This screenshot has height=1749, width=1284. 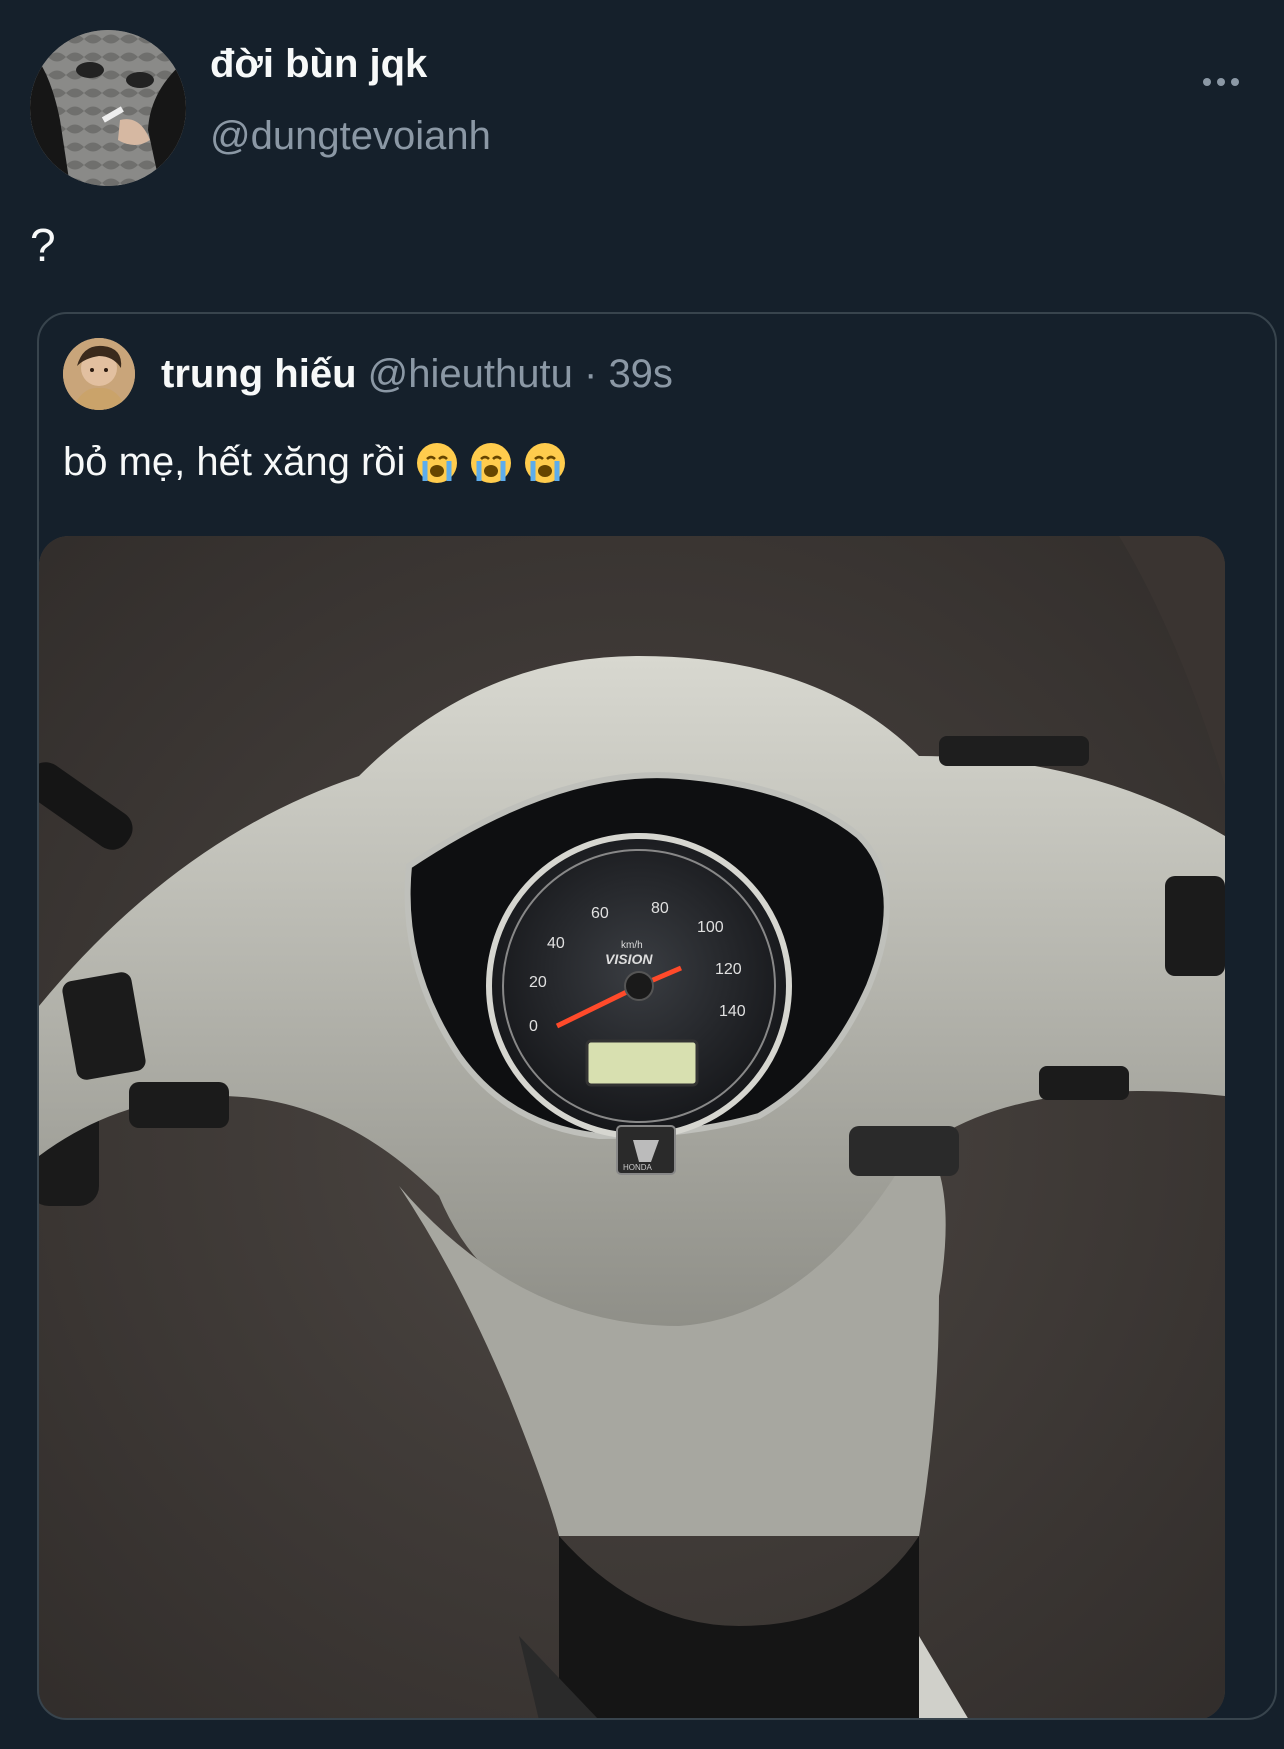 I want to click on quoted-handle: @hieuthutu, so click(x=470, y=374).